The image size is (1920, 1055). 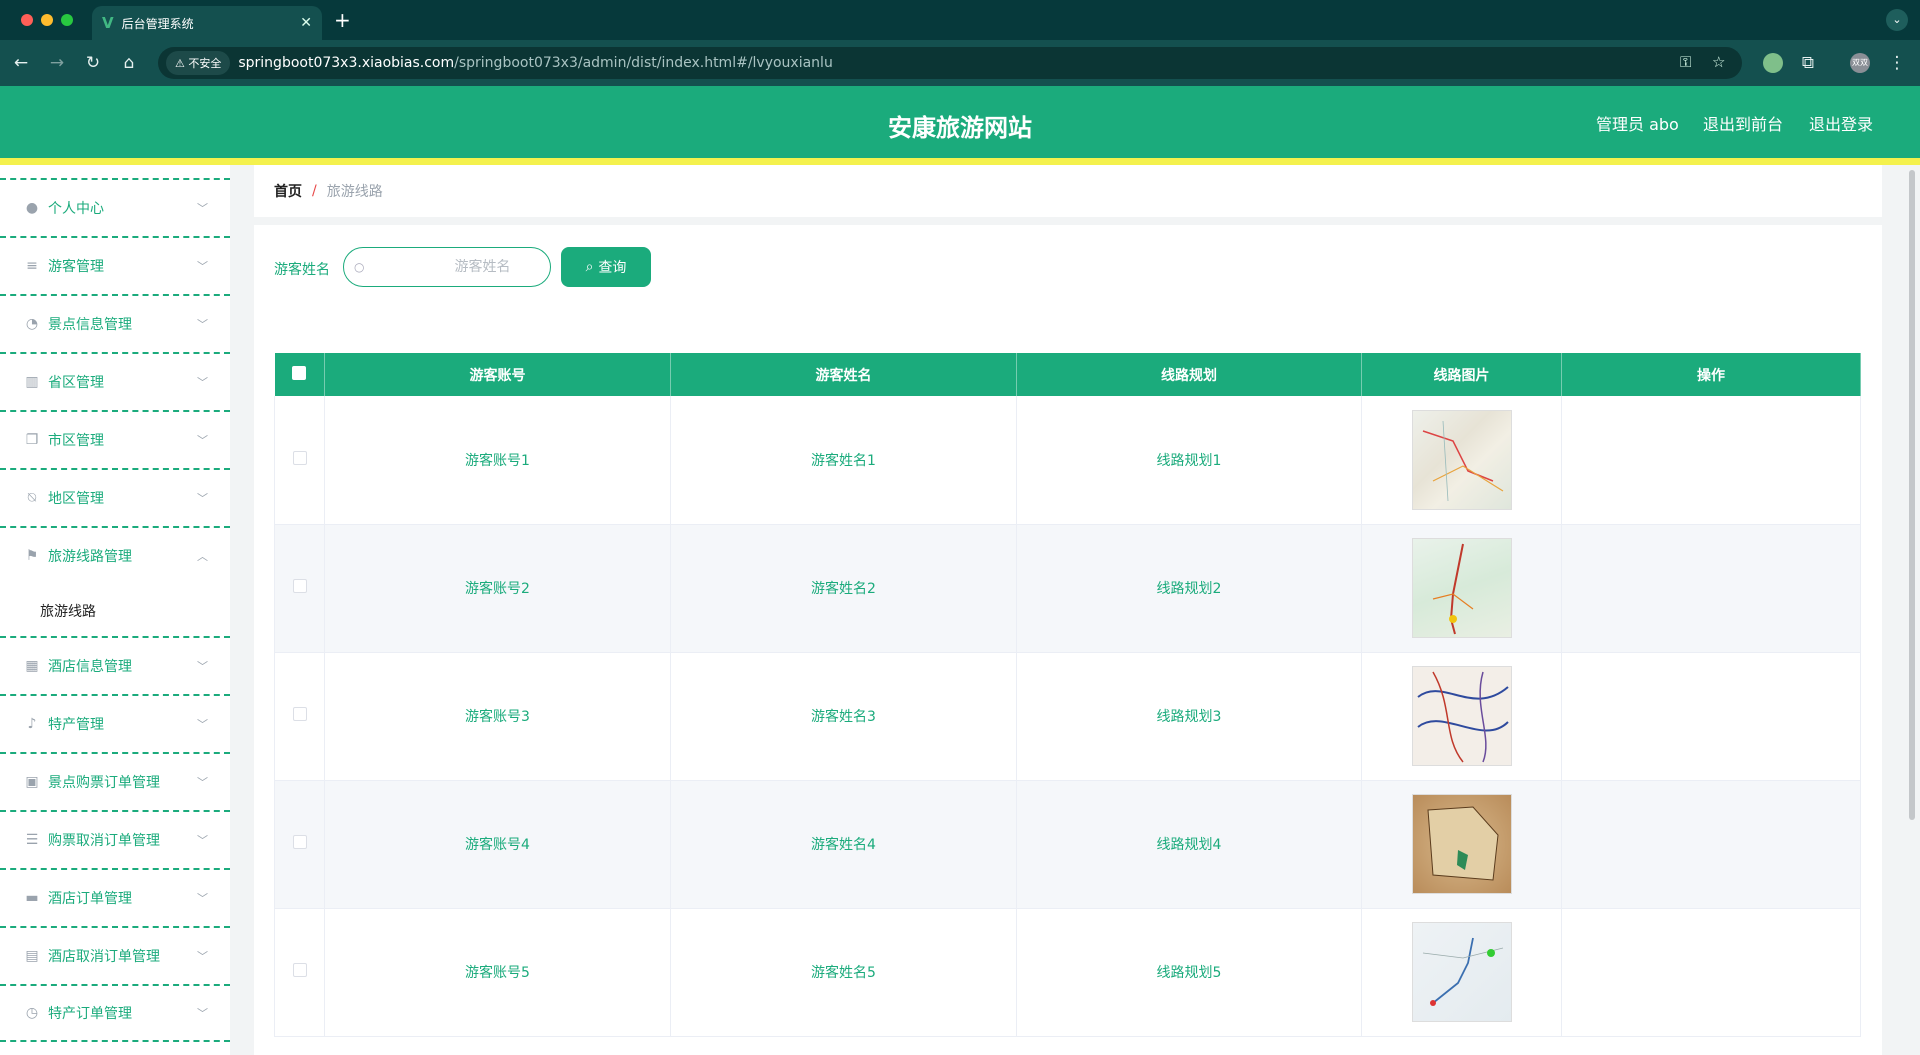 I want to click on sidebar-item-ticket-orders: ▣ 景点购票订单管理 ﹀, so click(x=115, y=781).